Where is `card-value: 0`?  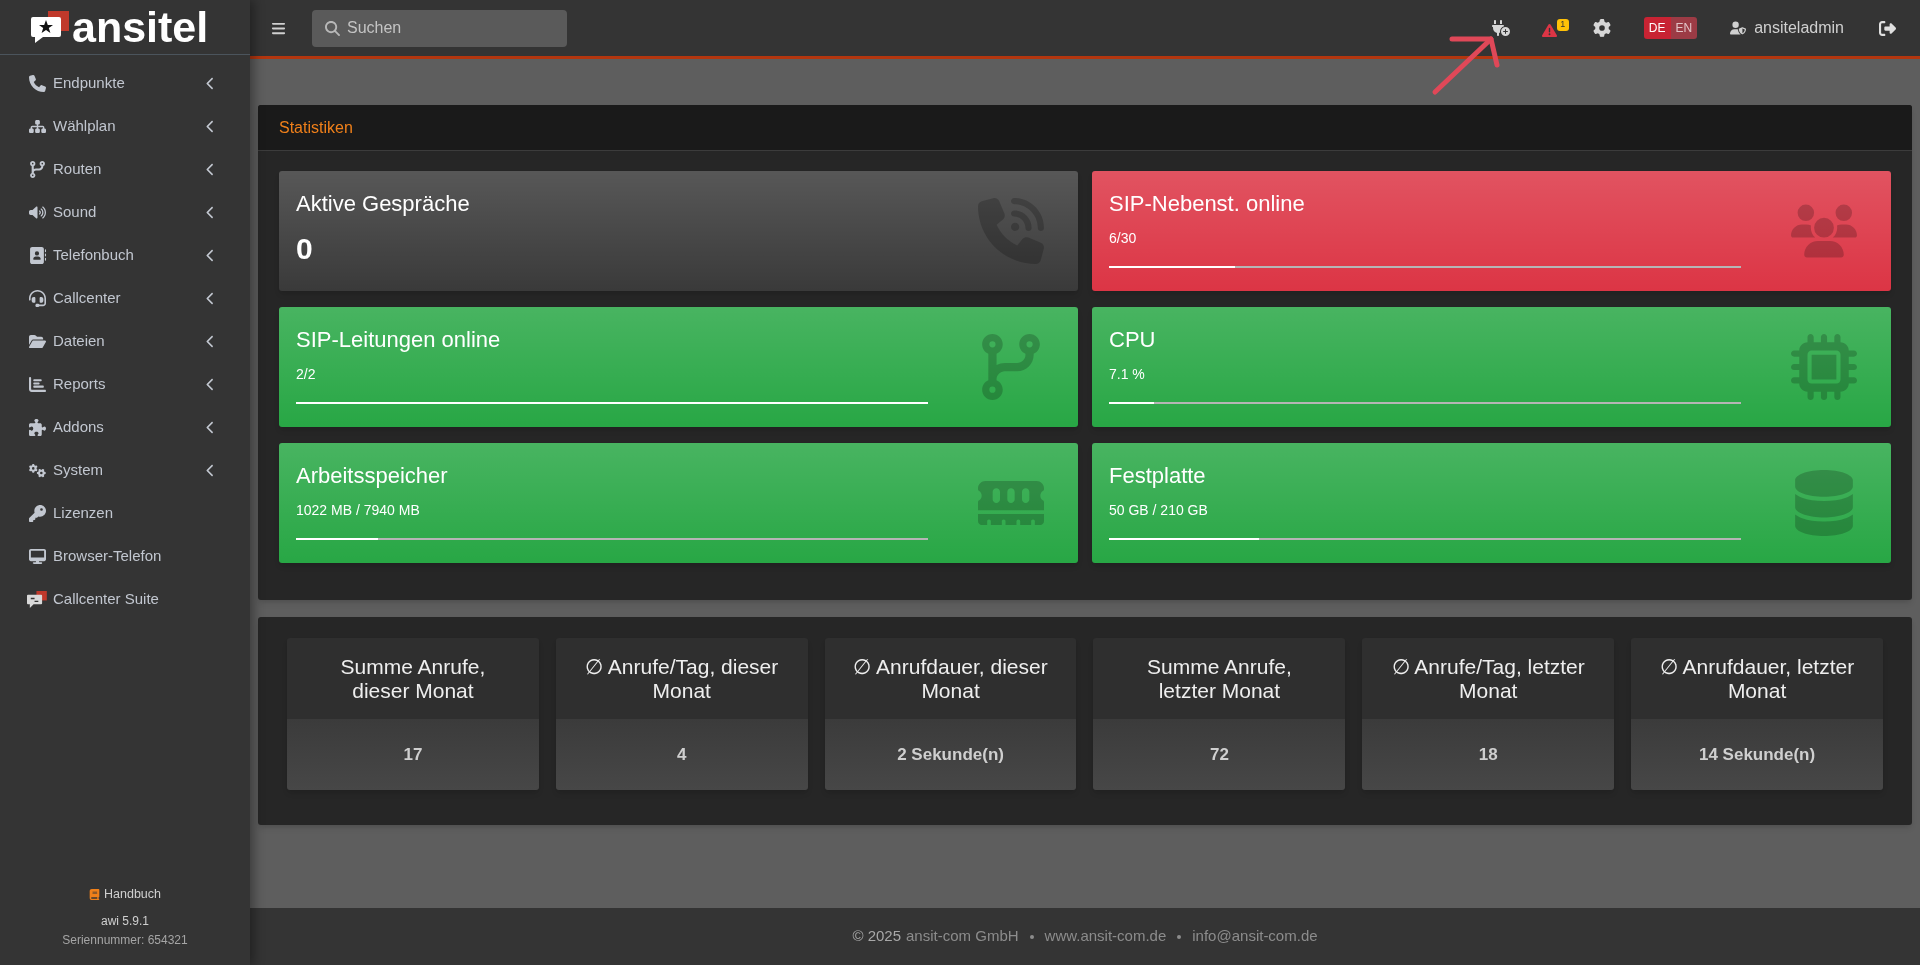
card-value: 0 is located at coordinates (304, 249).